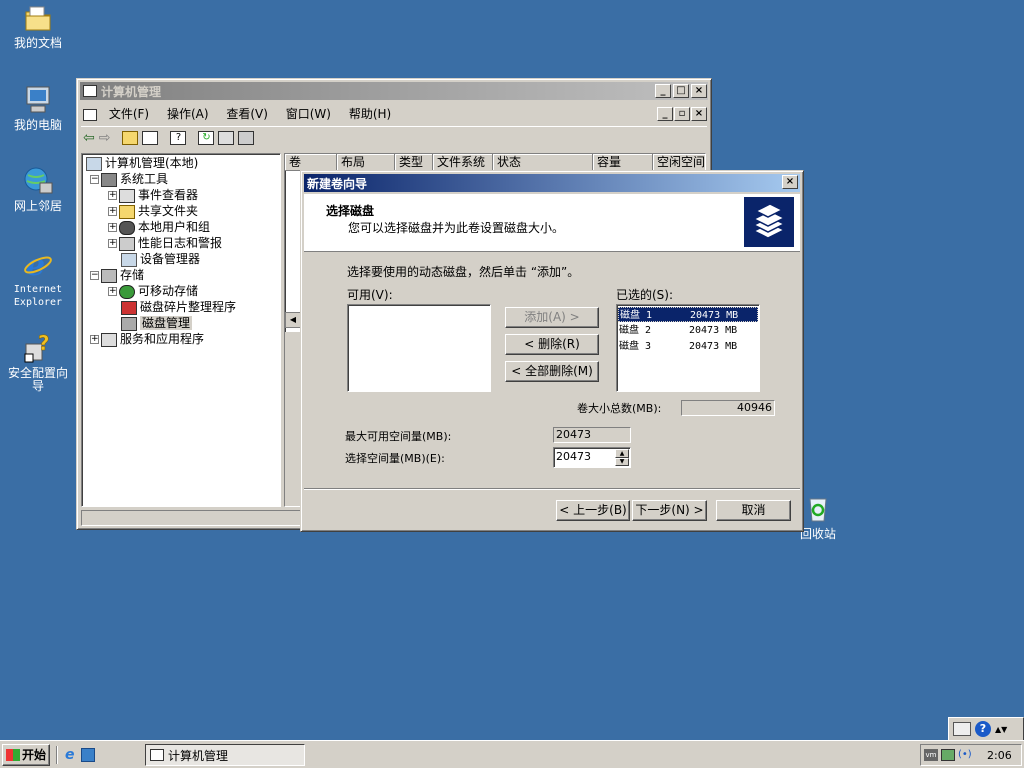  Describe the element at coordinates (592, 457) in the screenshot. I see `select-space-input: 20473 ▲ ▼` at that location.